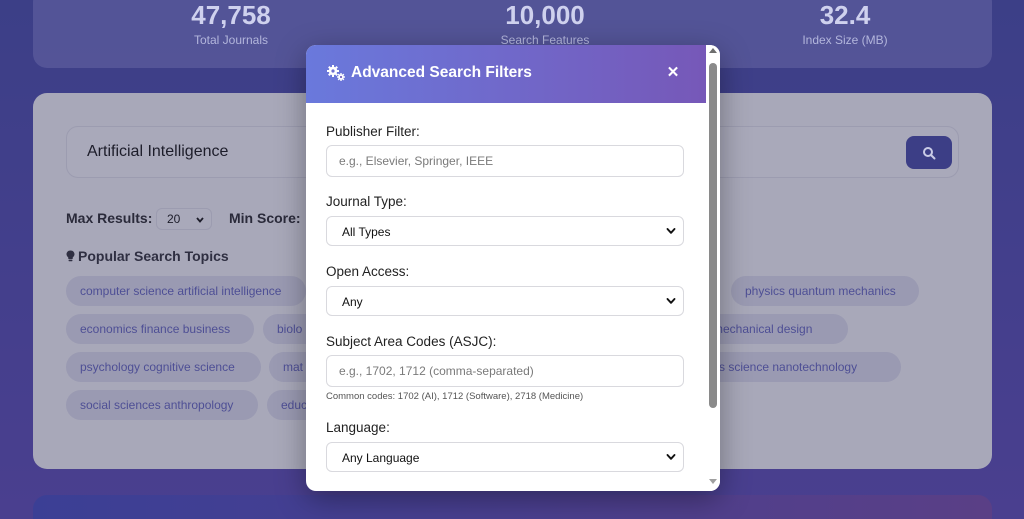  Describe the element at coordinates (373, 131) in the screenshot. I see `publisher-label: Publisher Filter:` at that location.